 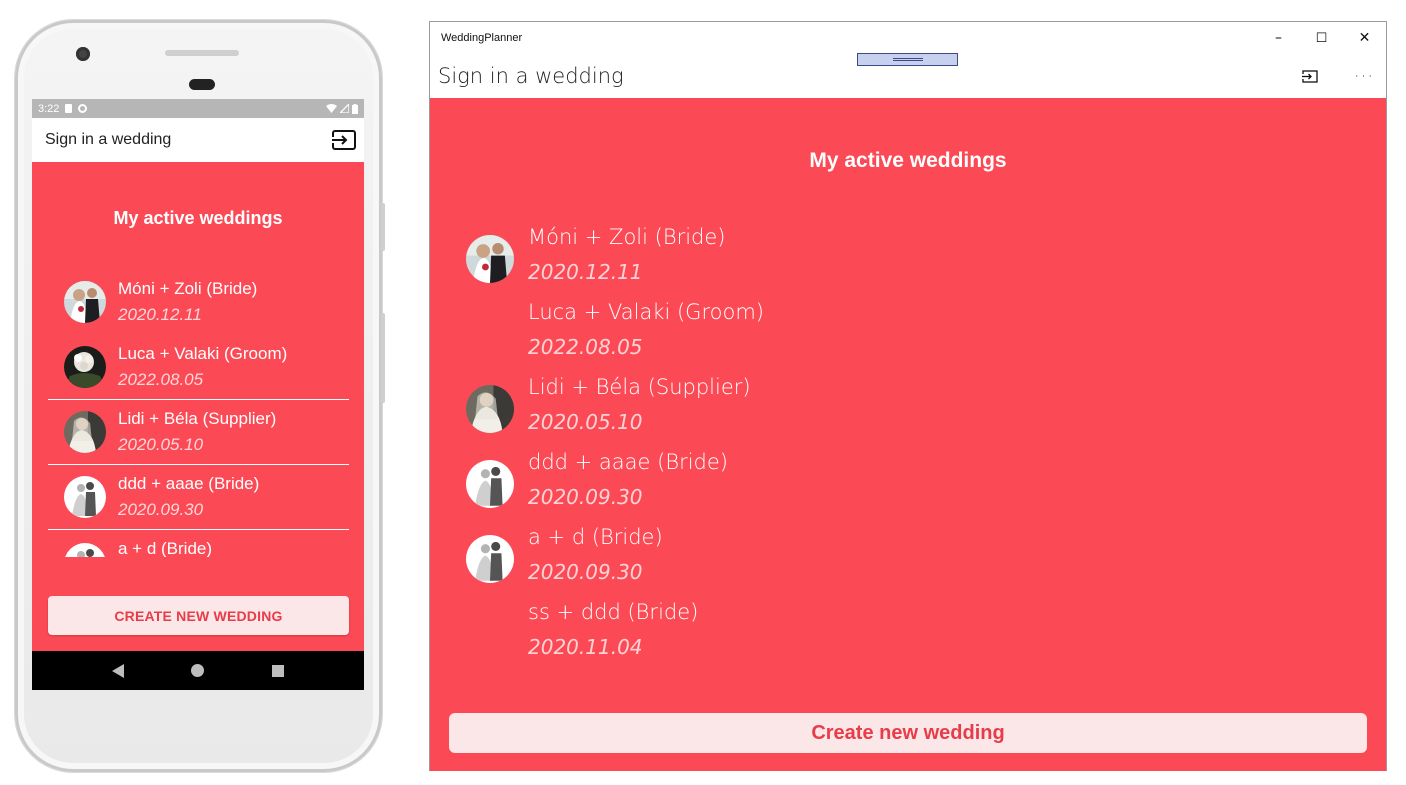 What do you see at coordinates (1364, 76) in the screenshot?
I see `more-options-button: ···` at bounding box center [1364, 76].